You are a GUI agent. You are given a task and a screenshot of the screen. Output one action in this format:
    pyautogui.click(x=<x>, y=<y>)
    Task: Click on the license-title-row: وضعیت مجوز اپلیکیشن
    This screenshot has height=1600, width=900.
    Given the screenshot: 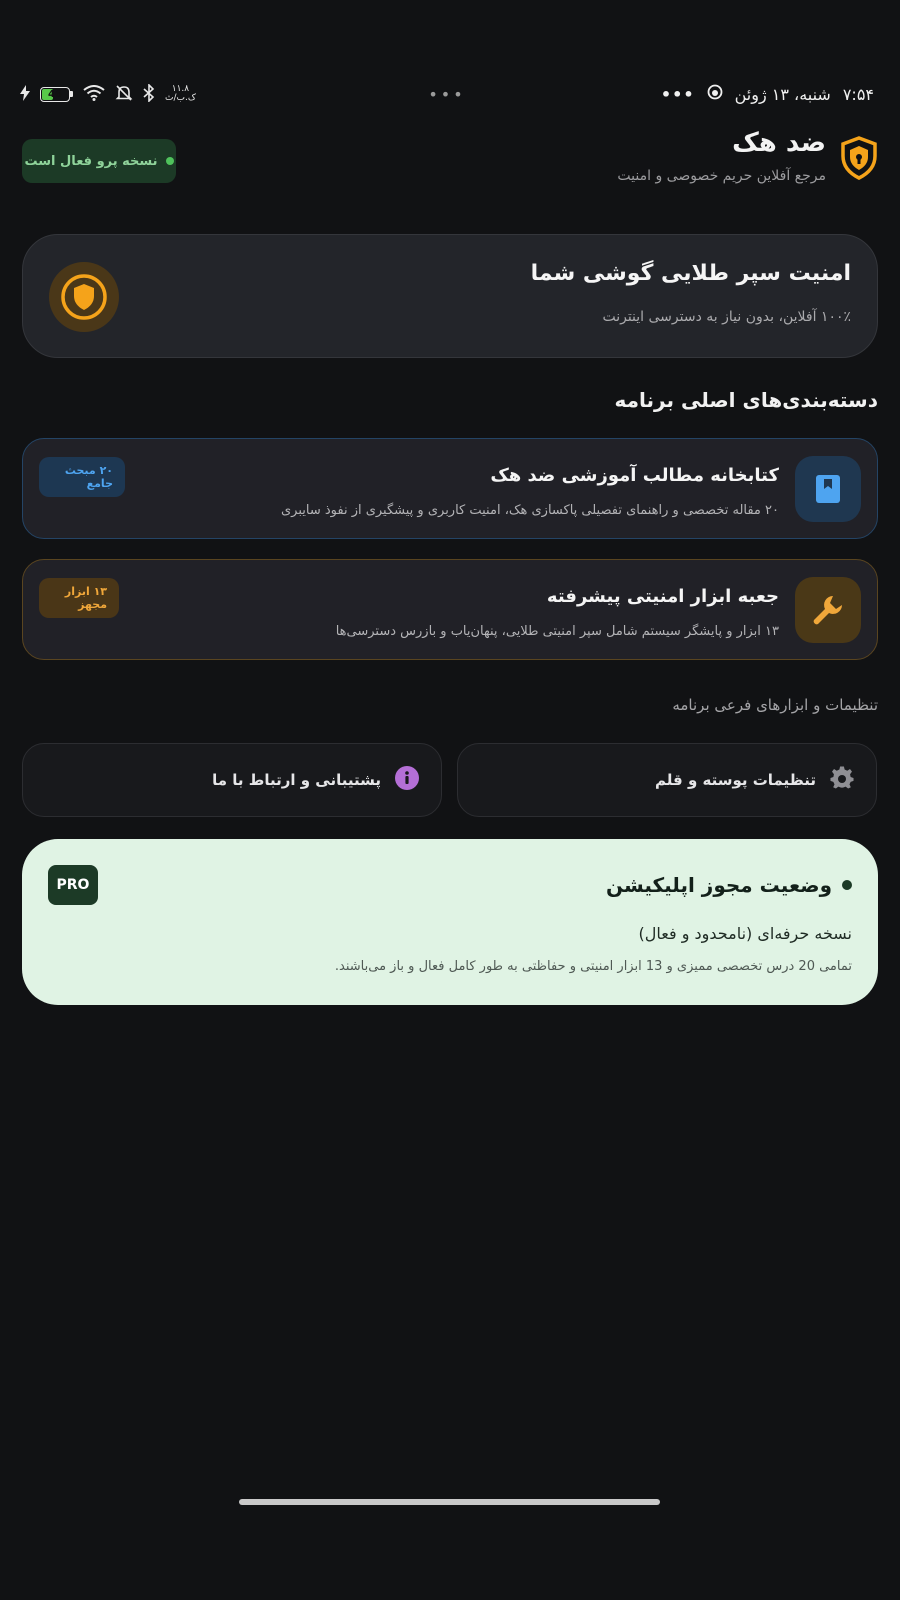 What is the action you would take?
    pyautogui.click(x=729, y=885)
    